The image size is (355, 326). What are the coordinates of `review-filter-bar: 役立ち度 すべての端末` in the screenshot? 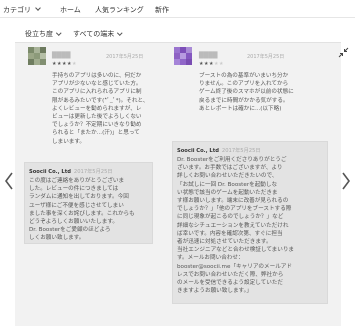 It's located at (177, 34).